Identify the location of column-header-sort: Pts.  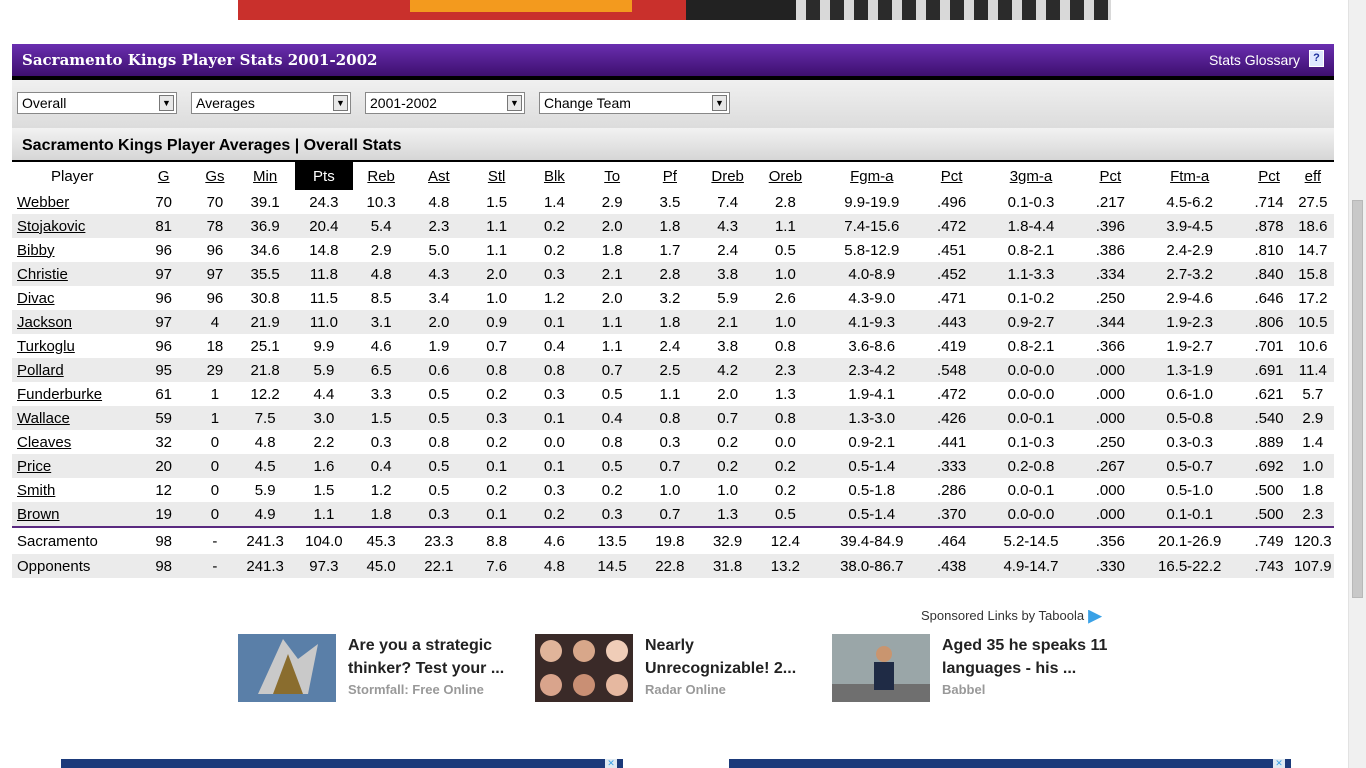
(324, 176).